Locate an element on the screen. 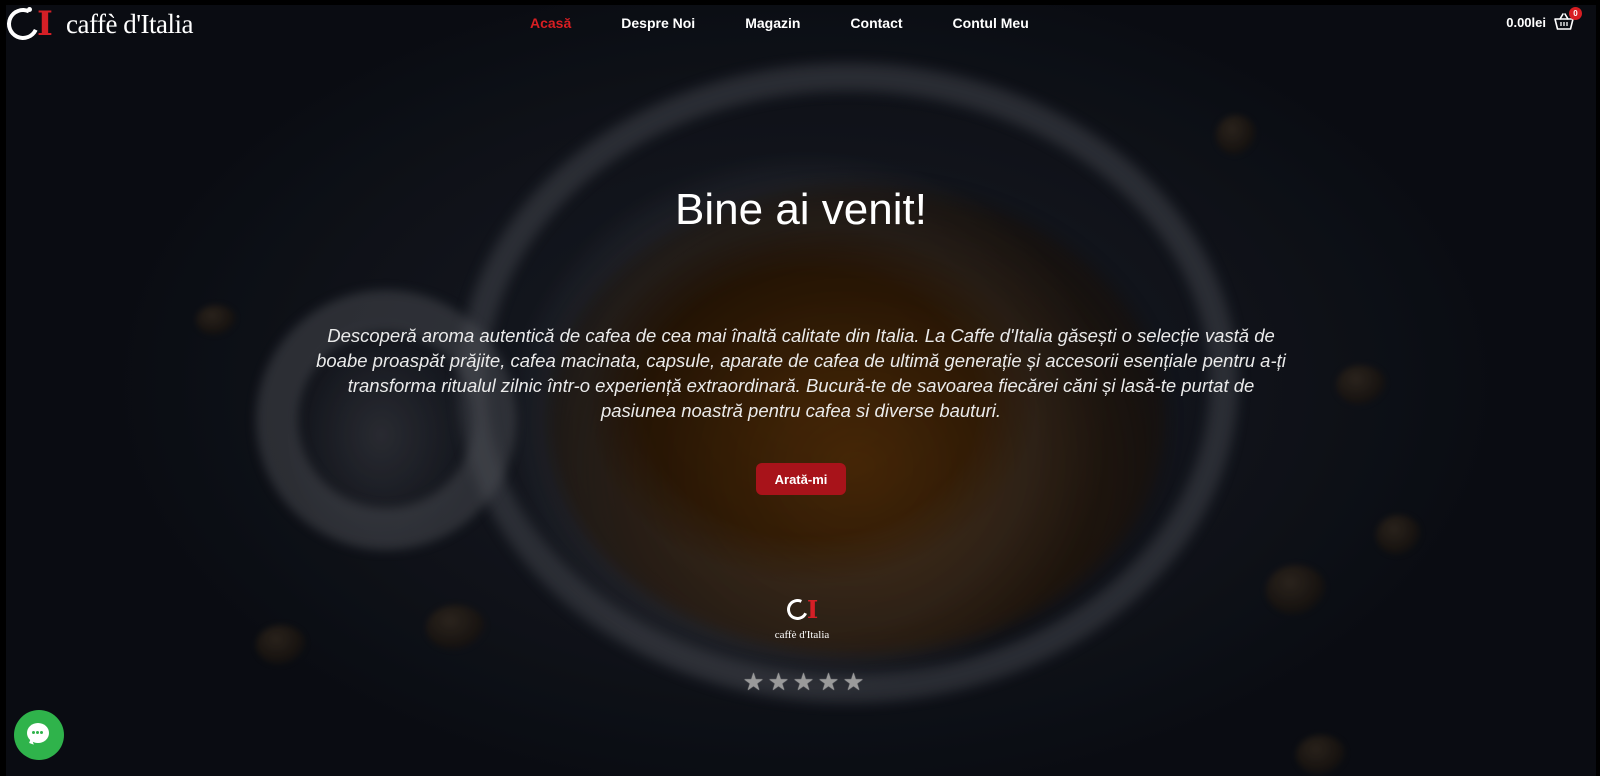 The image size is (1600, 776). badge-brand-name: caffè d'Italia is located at coordinates (802, 635).